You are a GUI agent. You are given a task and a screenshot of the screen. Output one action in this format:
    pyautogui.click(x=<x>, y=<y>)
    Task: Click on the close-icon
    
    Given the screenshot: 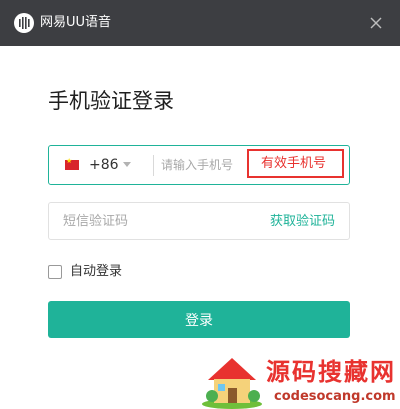 What is the action you would take?
    pyautogui.click(x=376, y=23)
    